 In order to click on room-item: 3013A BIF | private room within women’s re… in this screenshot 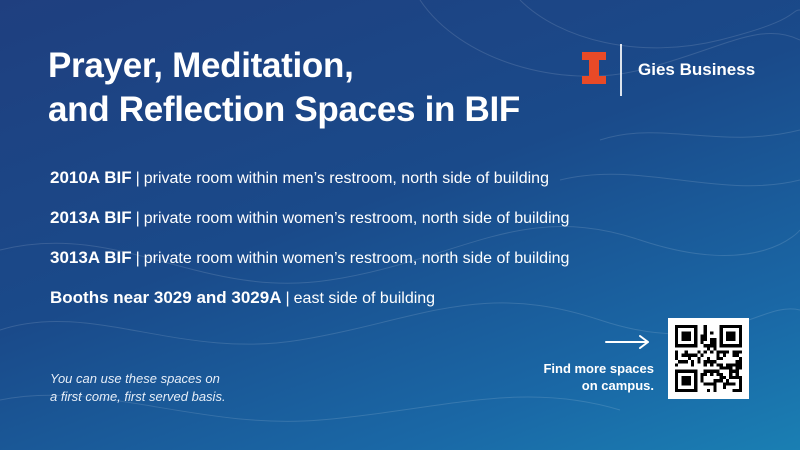, I will do `click(410, 268)`.